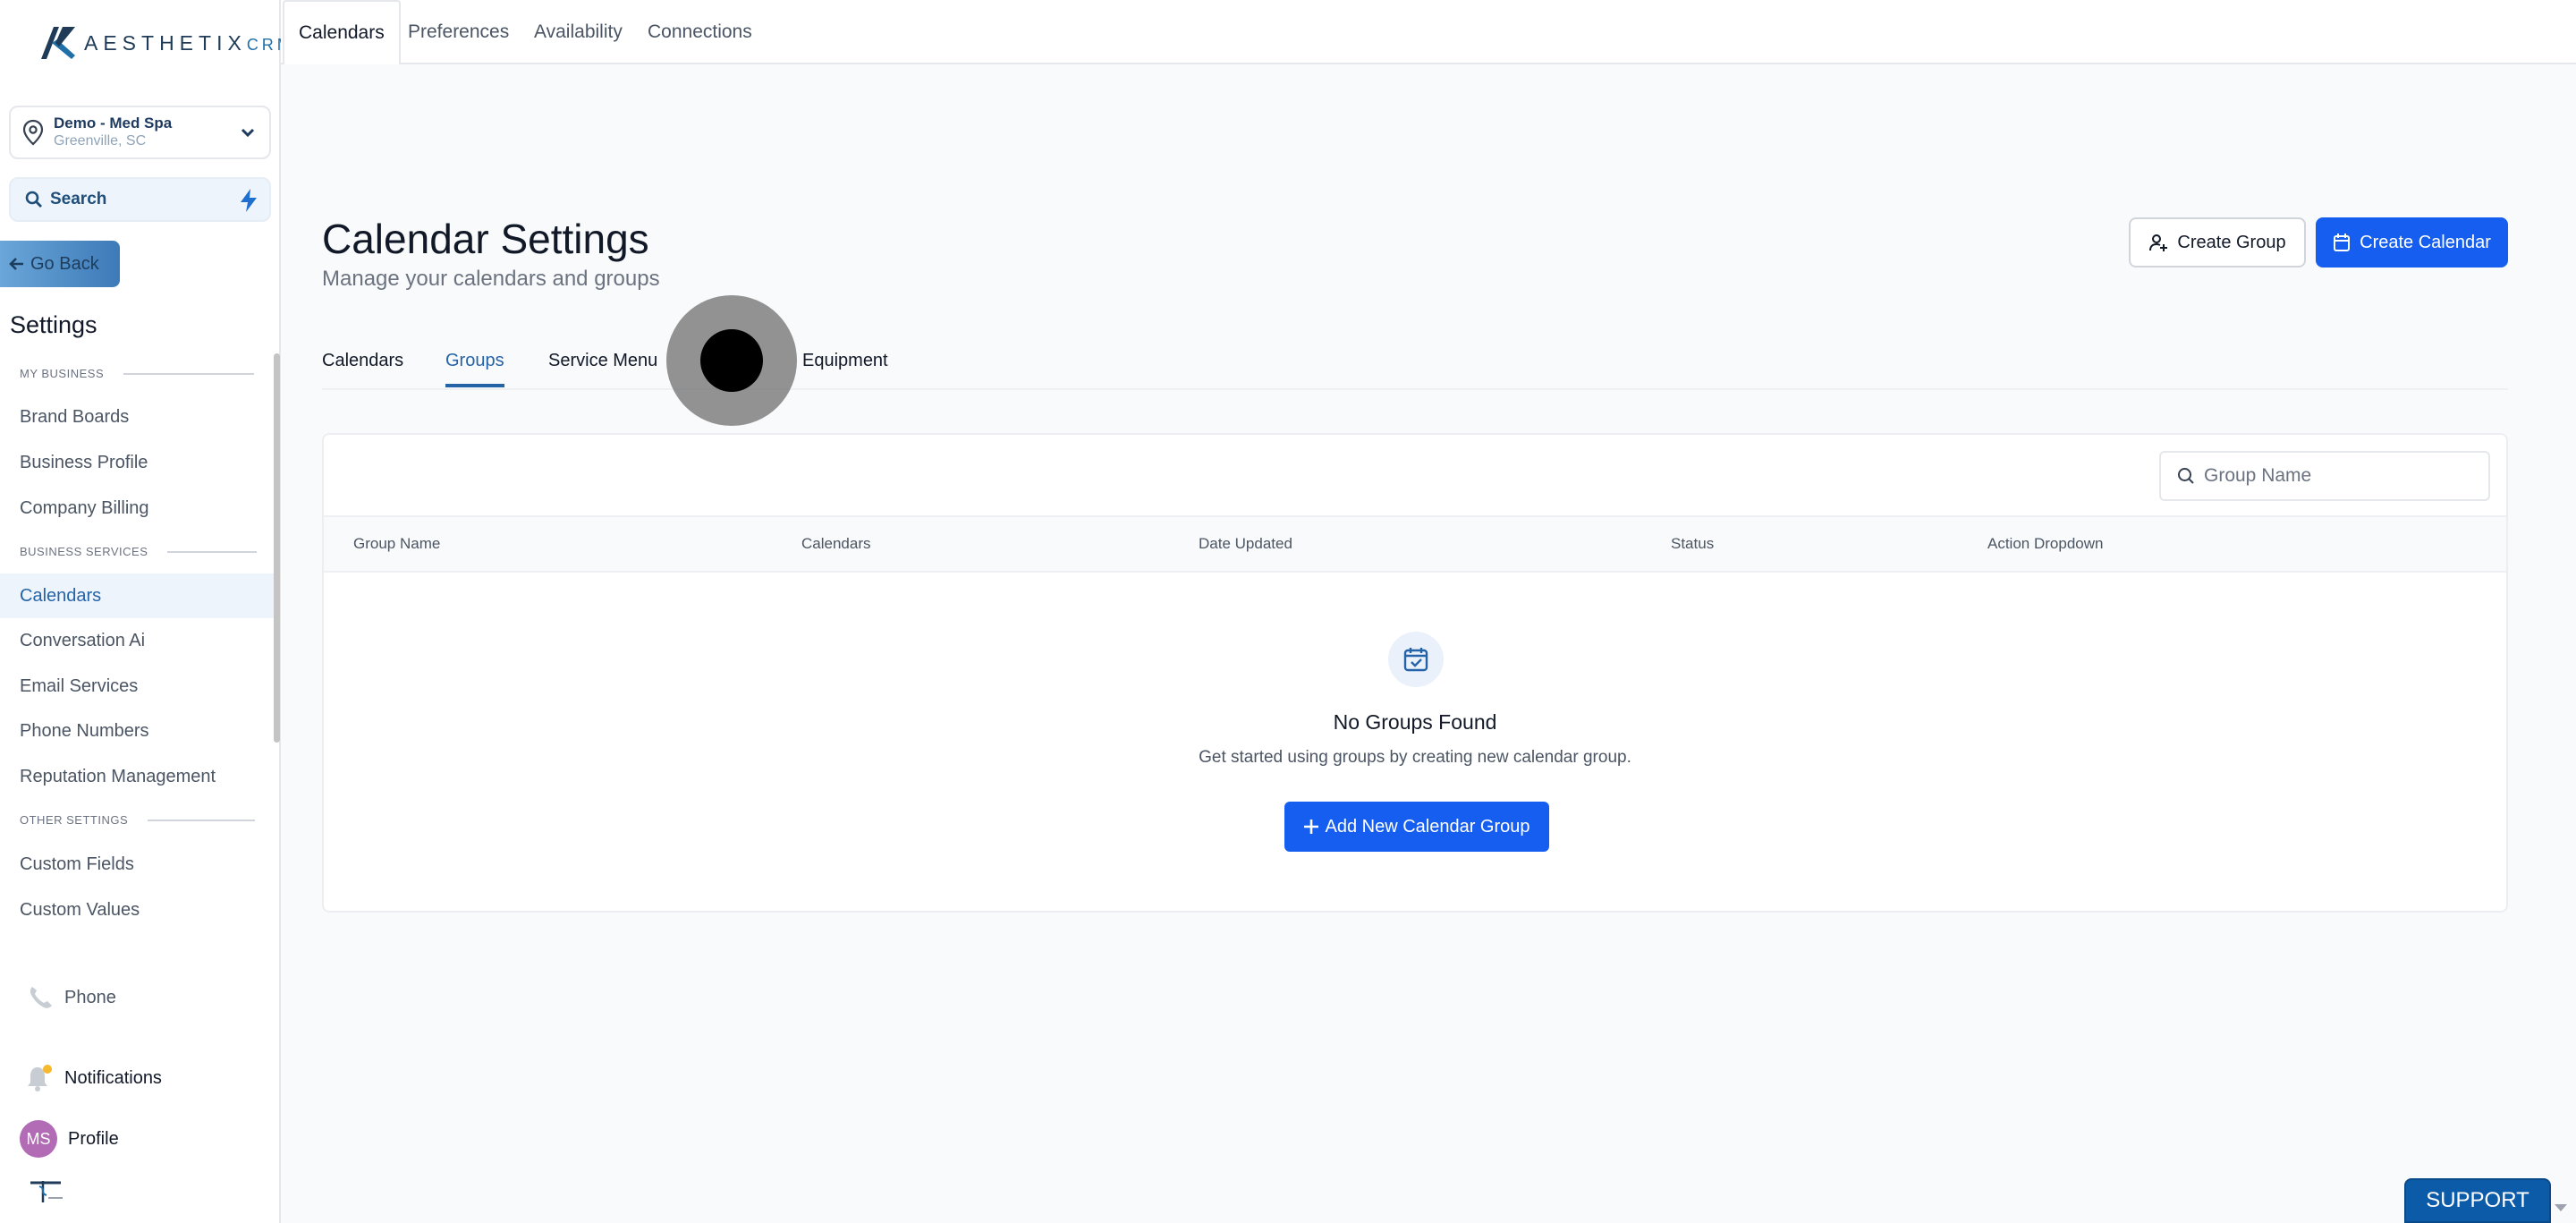 The height and width of the screenshot is (1223, 2576). Describe the element at coordinates (1311, 827) in the screenshot. I see `plus-icon` at that location.